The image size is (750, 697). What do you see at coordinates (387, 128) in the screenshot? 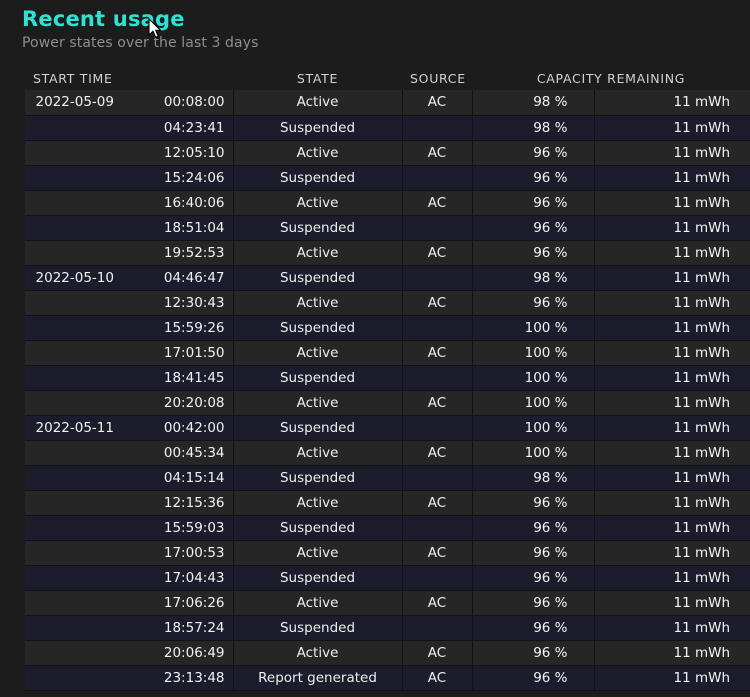
I see `table-row: 04:23:41 Suspended 98 % 11 mWh` at bounding box center [387, 128].